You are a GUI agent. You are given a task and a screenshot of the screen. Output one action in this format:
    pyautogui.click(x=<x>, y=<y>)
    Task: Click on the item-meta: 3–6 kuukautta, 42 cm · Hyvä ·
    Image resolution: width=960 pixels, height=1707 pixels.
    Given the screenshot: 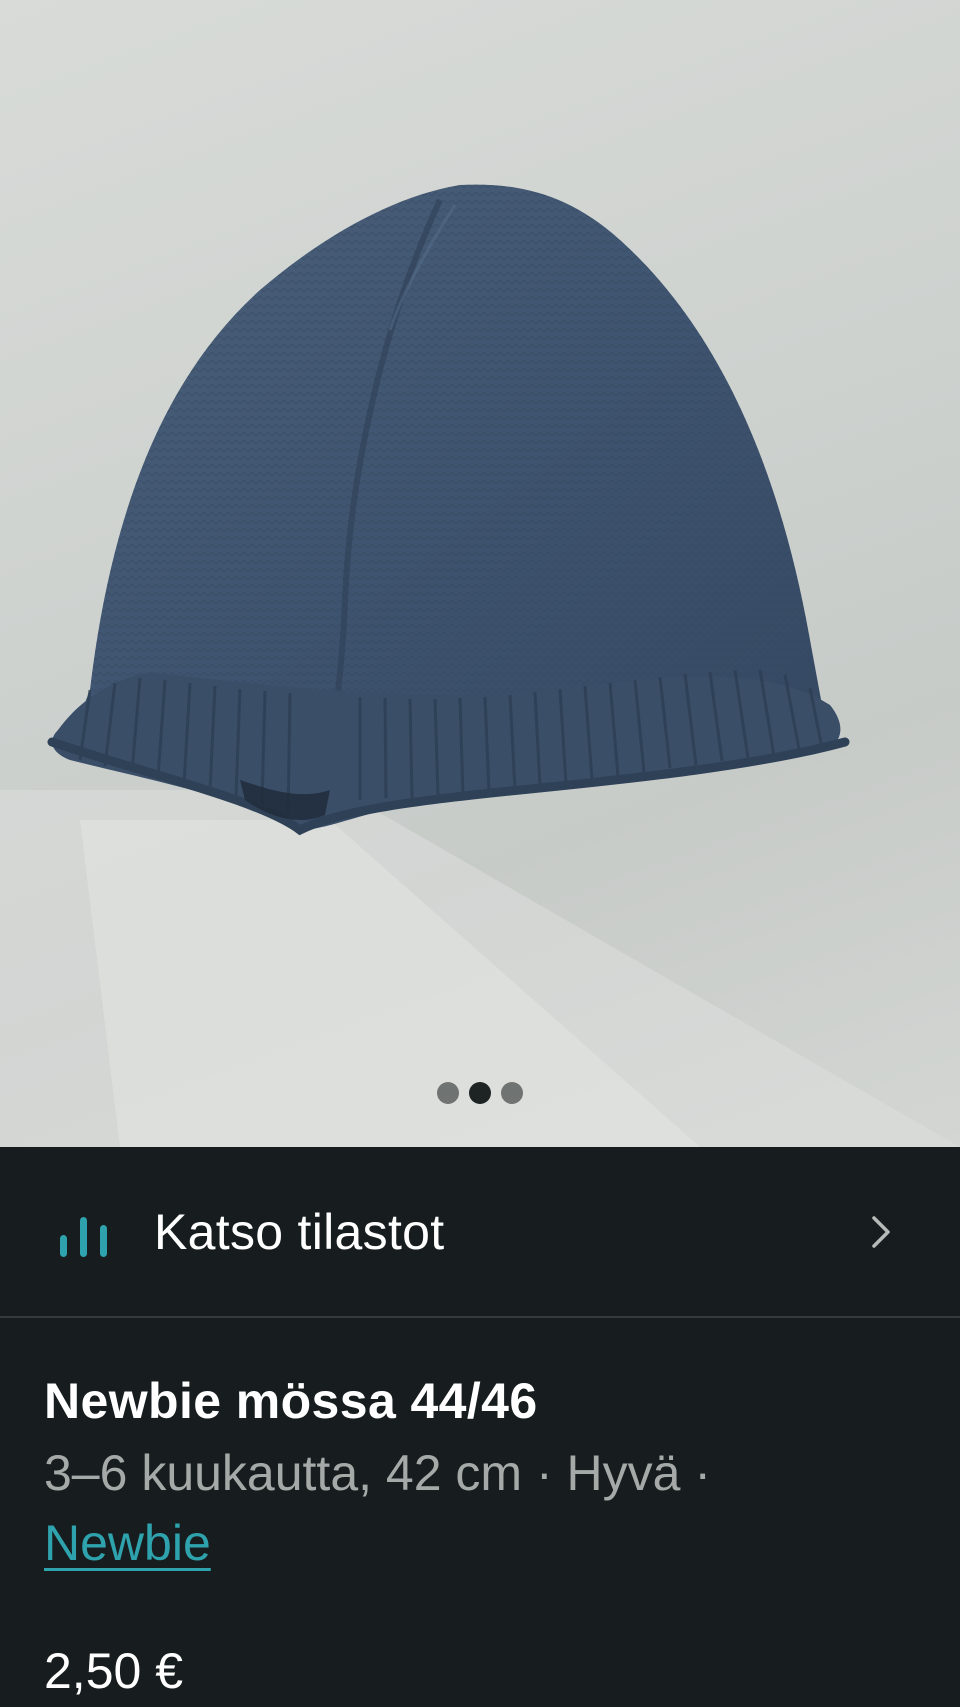 What is the action you would take?
    pyautogui.click(x=377, y=1473)
    